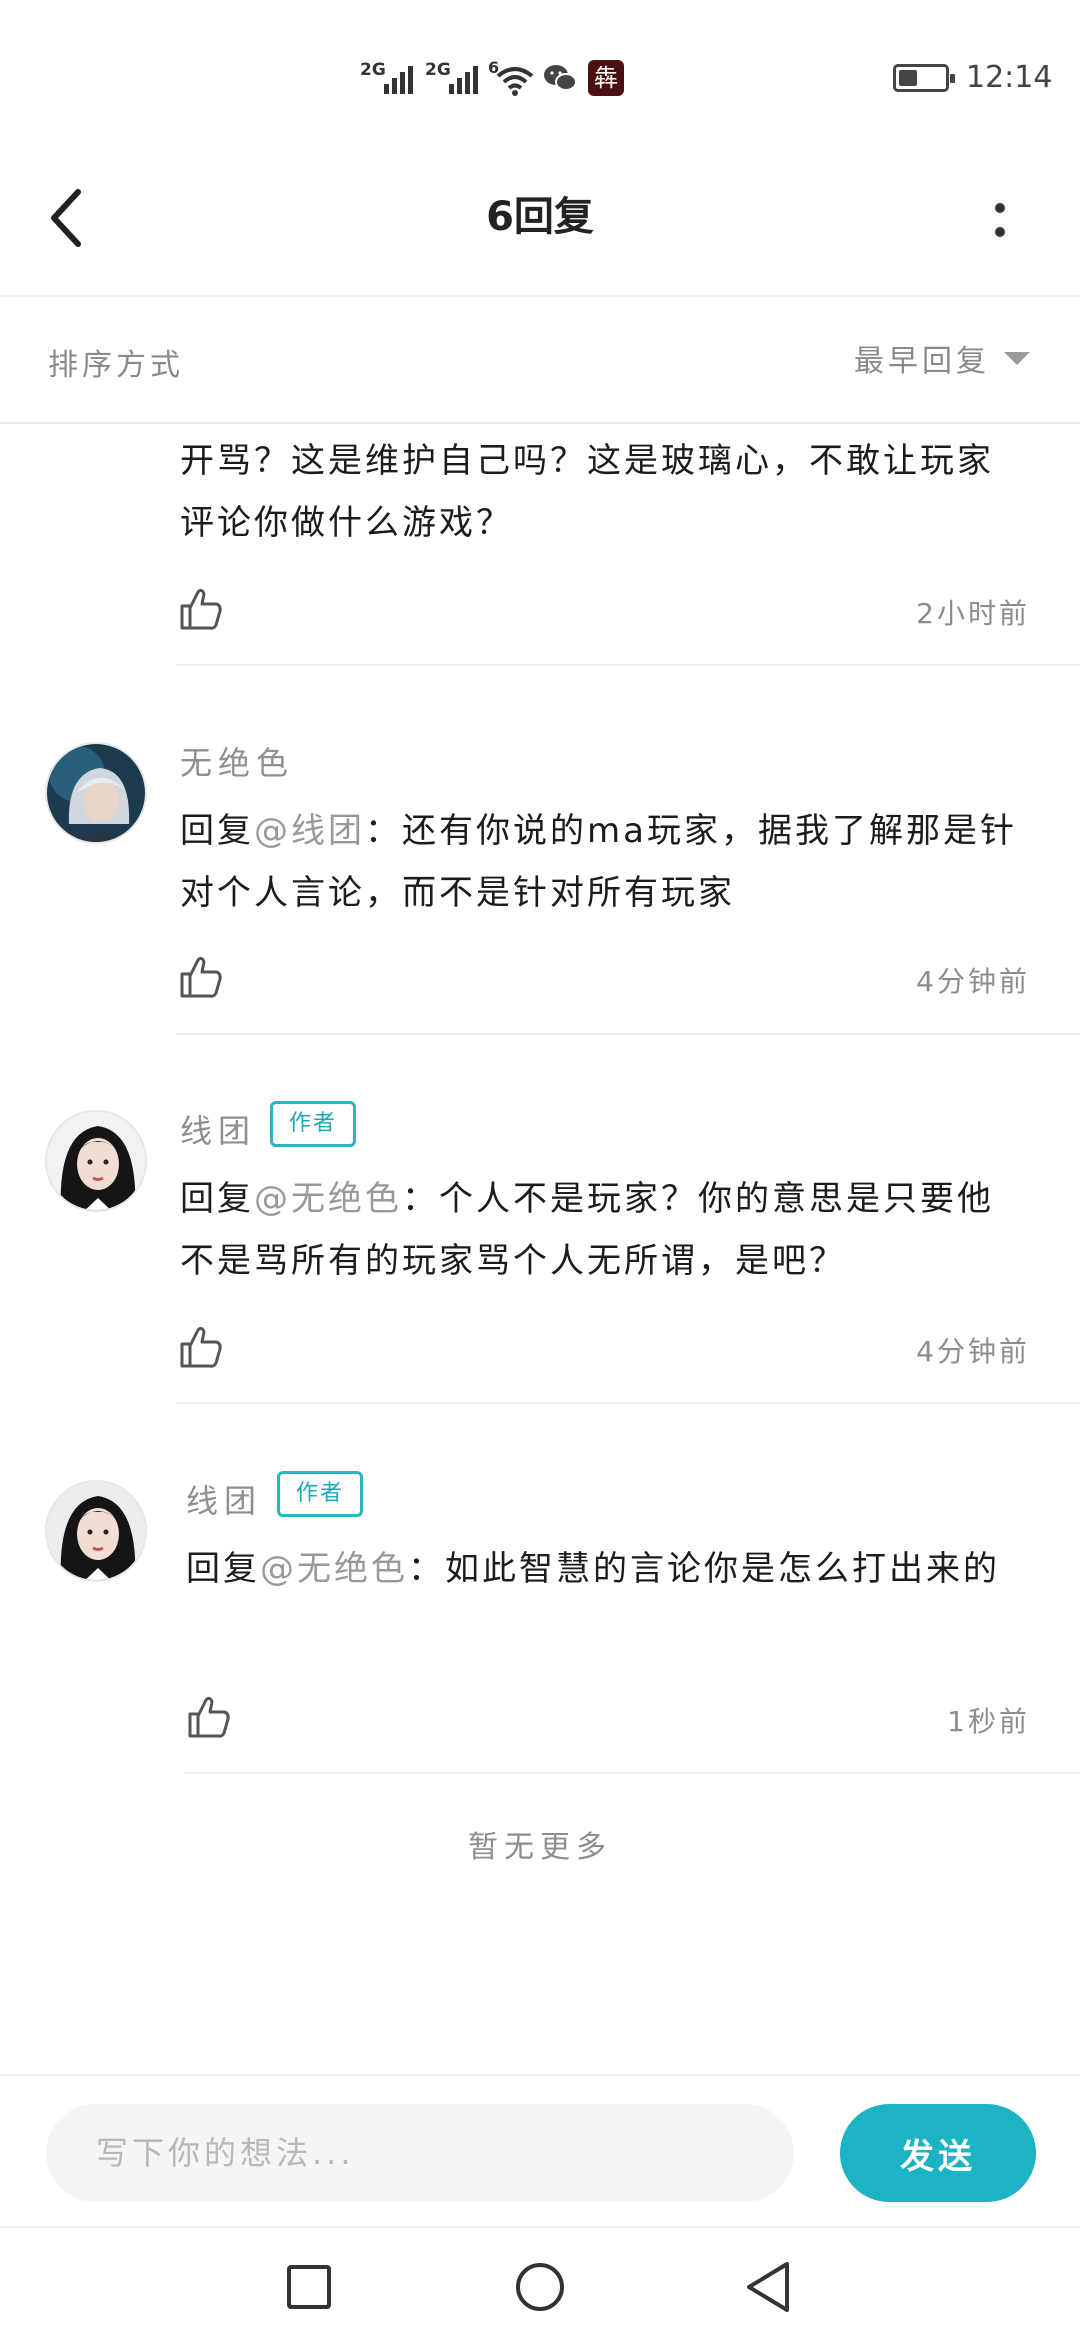 This screenshot has height=2342, width=1080. Describe the element at coordinates (237, 761) in the screenshot. I see `reply-author-name: 无绝色` at that location.